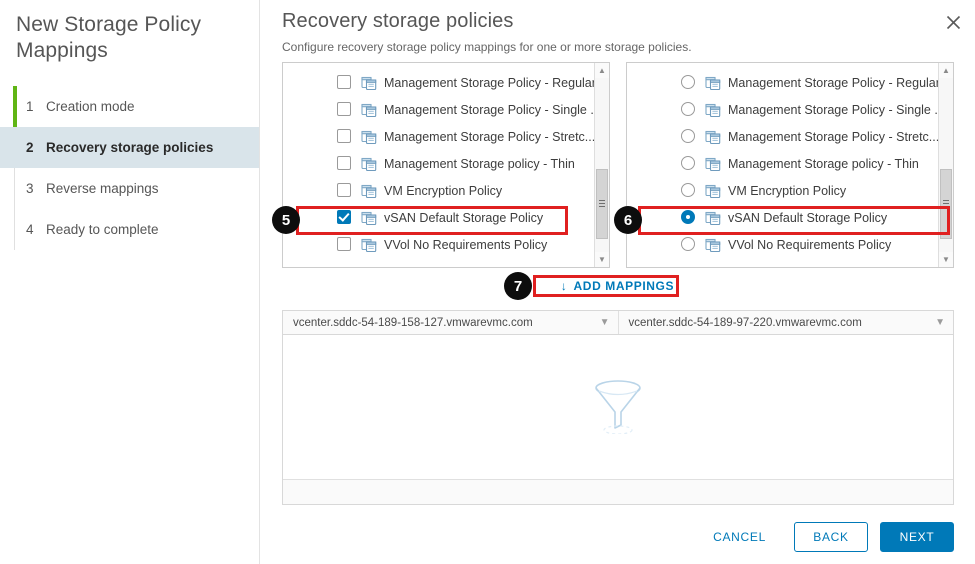 This screenshot has width=975, height=564. I want to click on source-policy-row: VVol No Requirements Policy, so click(438, 244).